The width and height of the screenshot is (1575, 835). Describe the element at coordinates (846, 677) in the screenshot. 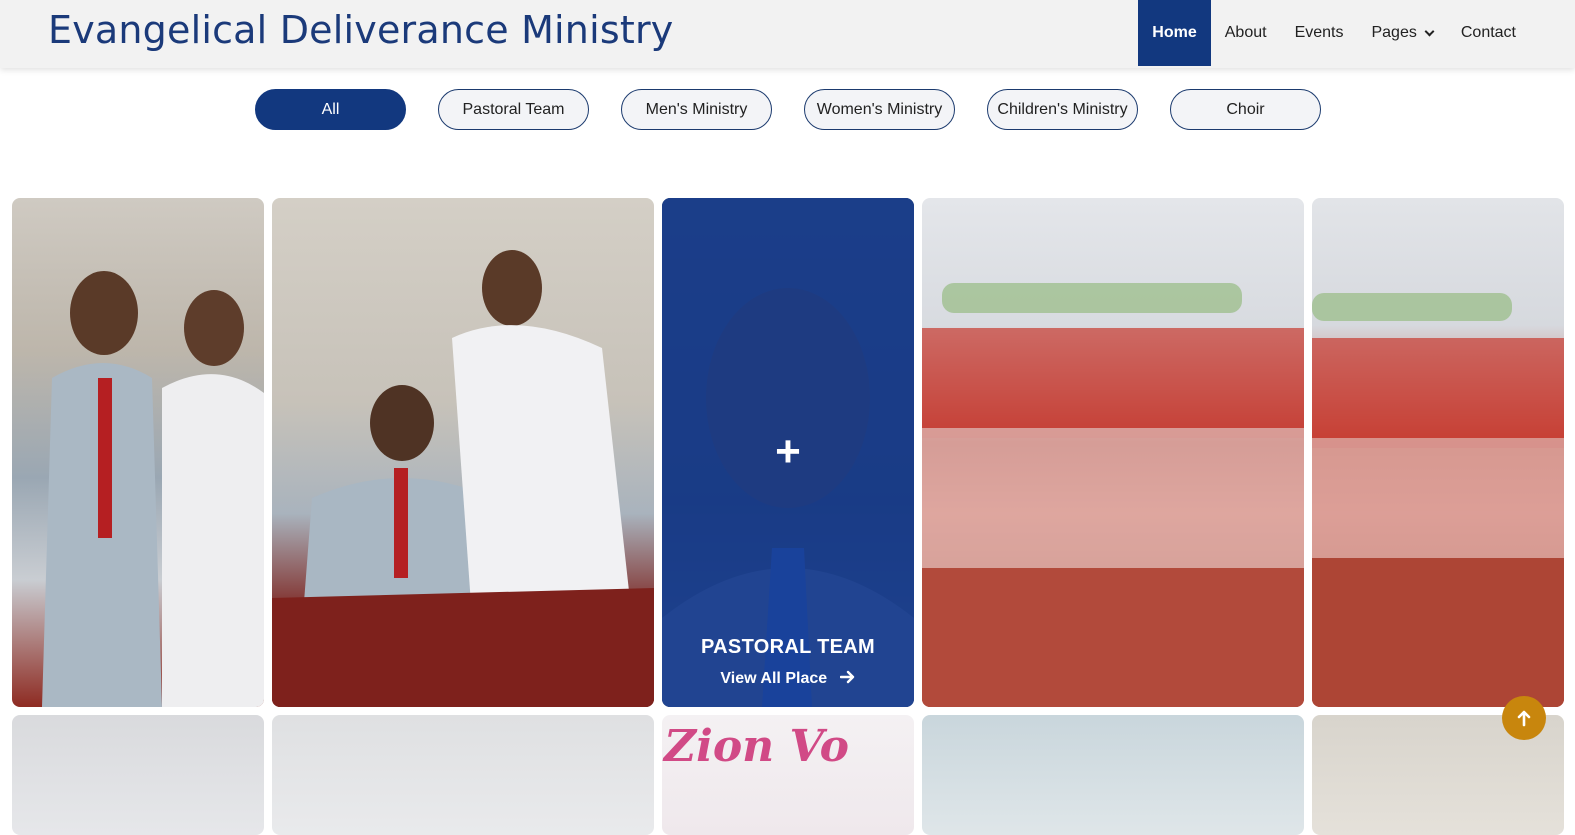

I see `arrow-right-icon` at that location.